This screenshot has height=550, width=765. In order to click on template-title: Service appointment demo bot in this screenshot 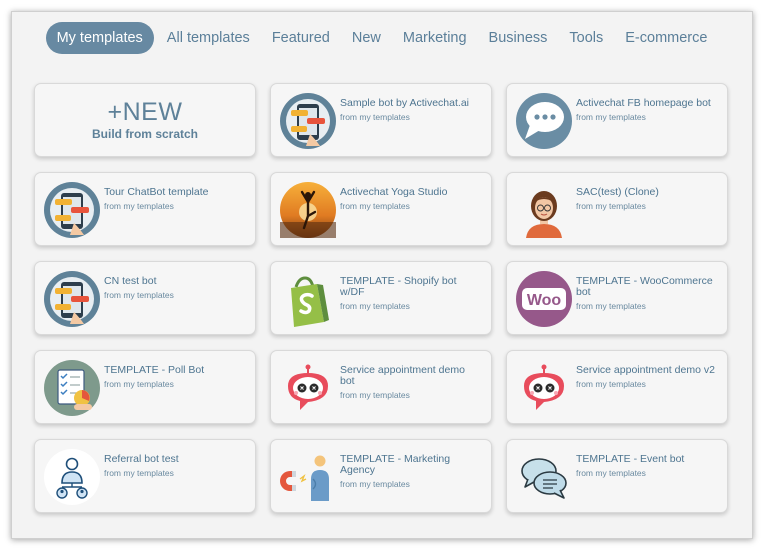, I will do `click(402, 375)`.